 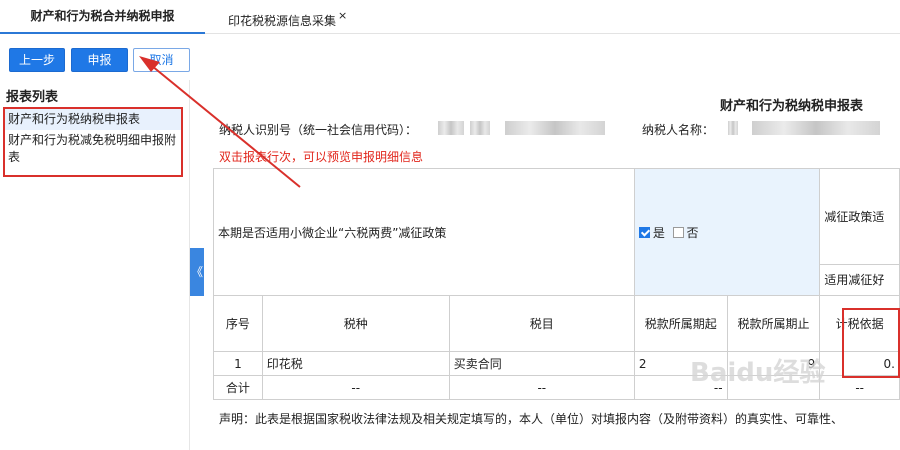 I want to click on row-tax-type: 印花税, so click(x=355, y=363).